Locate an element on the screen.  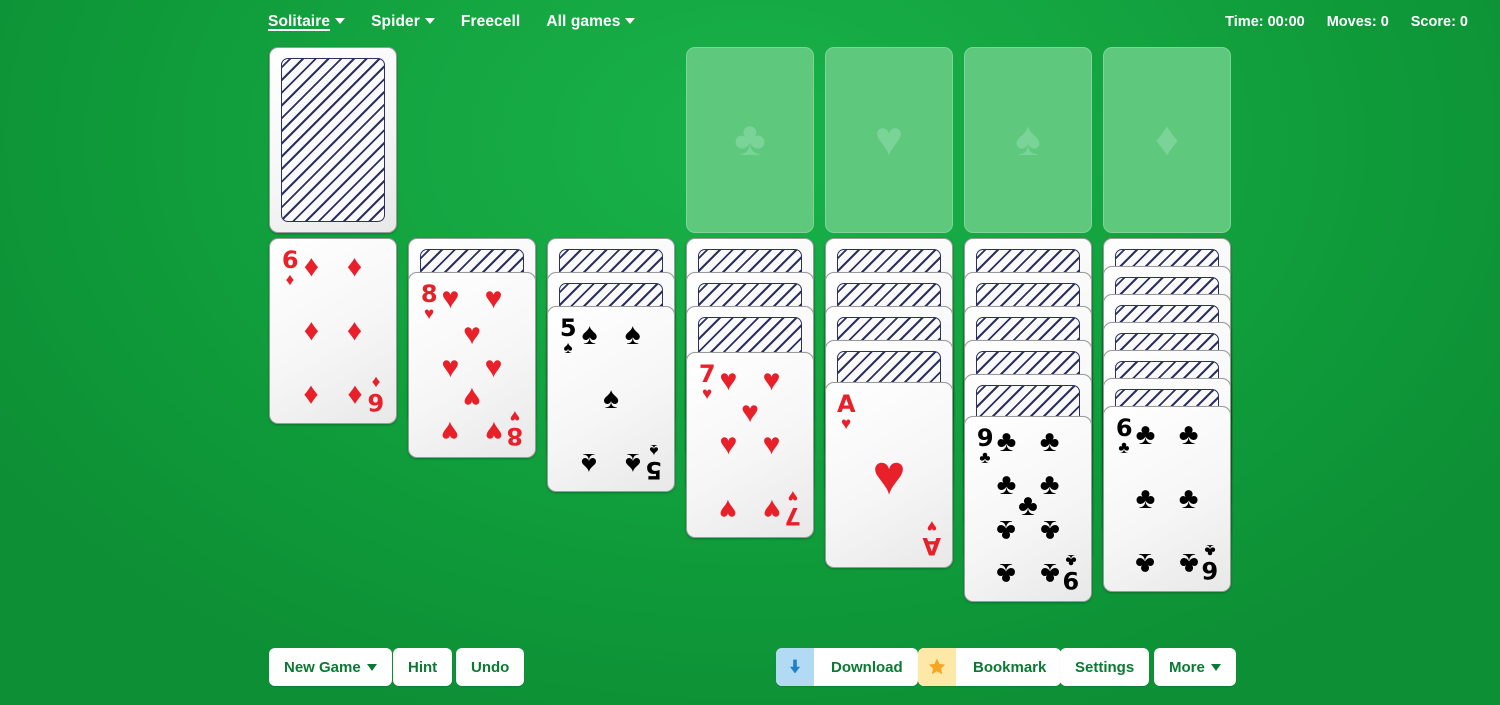
card-pips: ♥ is located at coordinates (889, 475).